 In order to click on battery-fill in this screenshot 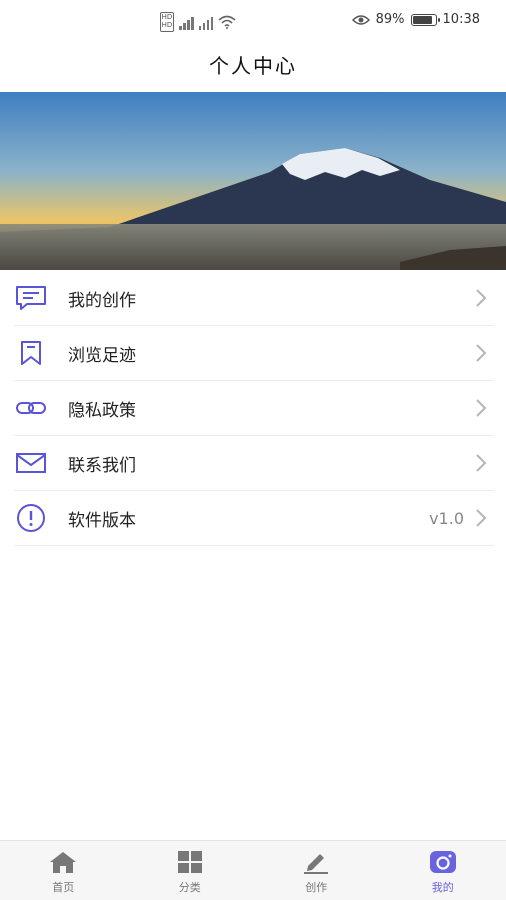, I will do `click(422, 19)`.